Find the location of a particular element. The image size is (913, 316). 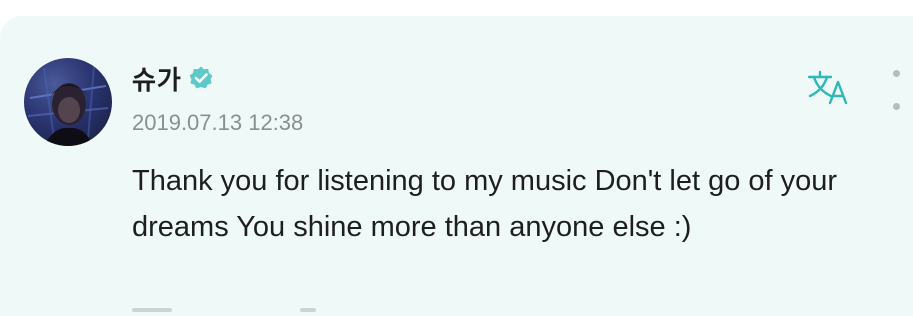

author-name: 슈가 is located at coordinates (157, 78).